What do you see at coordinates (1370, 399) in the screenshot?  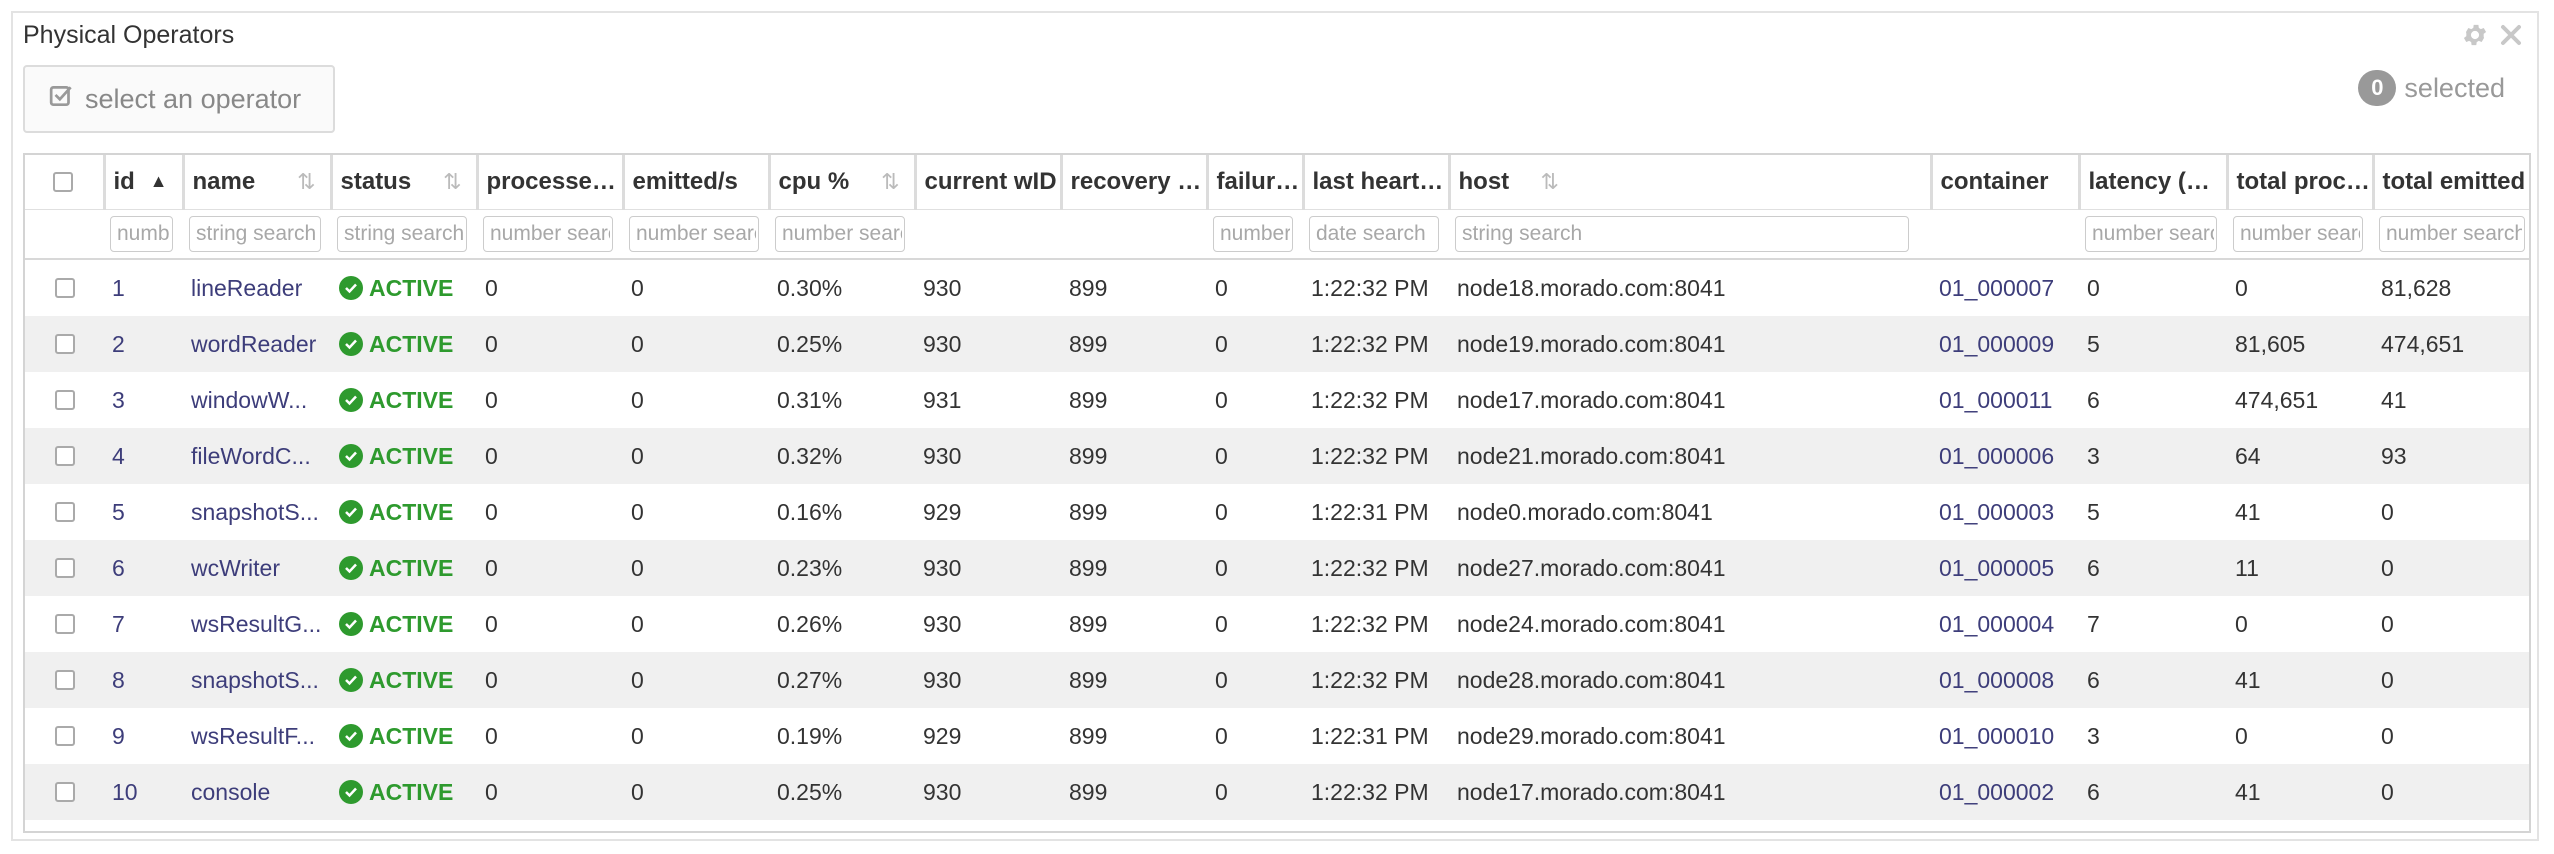 I see `heartbeat-cell: 1:22:32 PM` at bounding box center [1370, 399].